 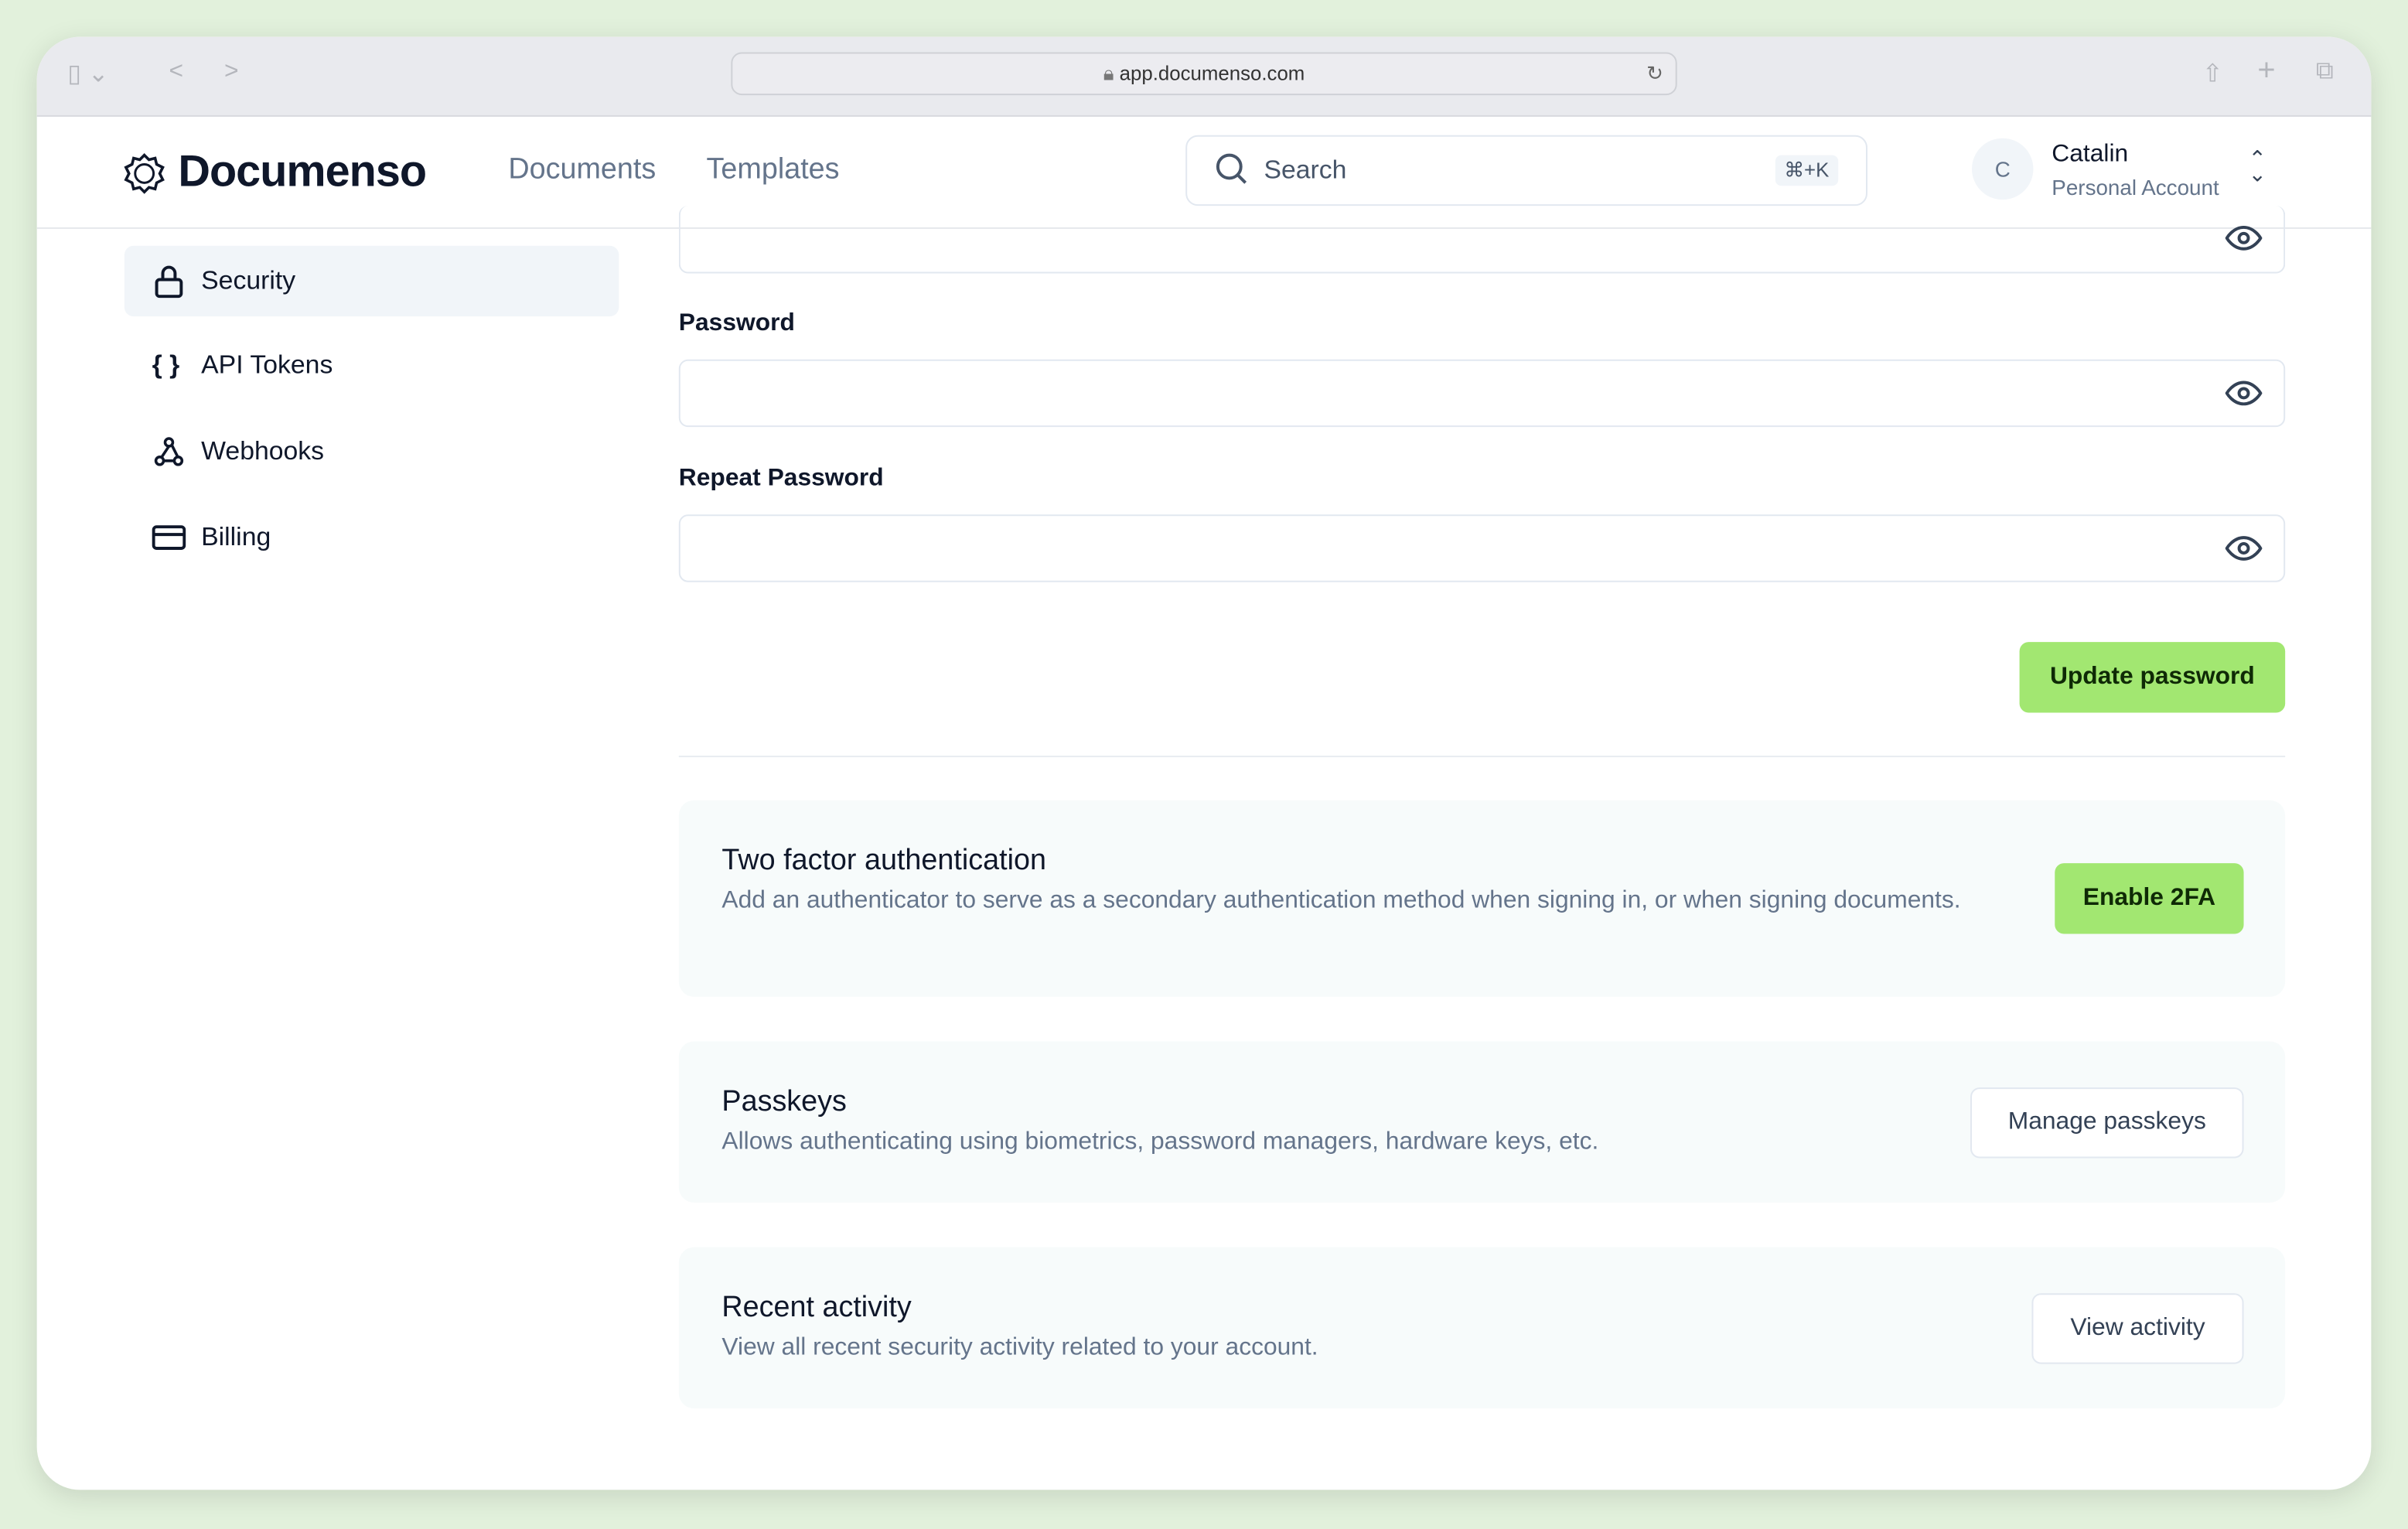 What do you see at coordinates (169, 451) in the screenshot?
I see `webhook-icon` at bounding box center [169, 451].